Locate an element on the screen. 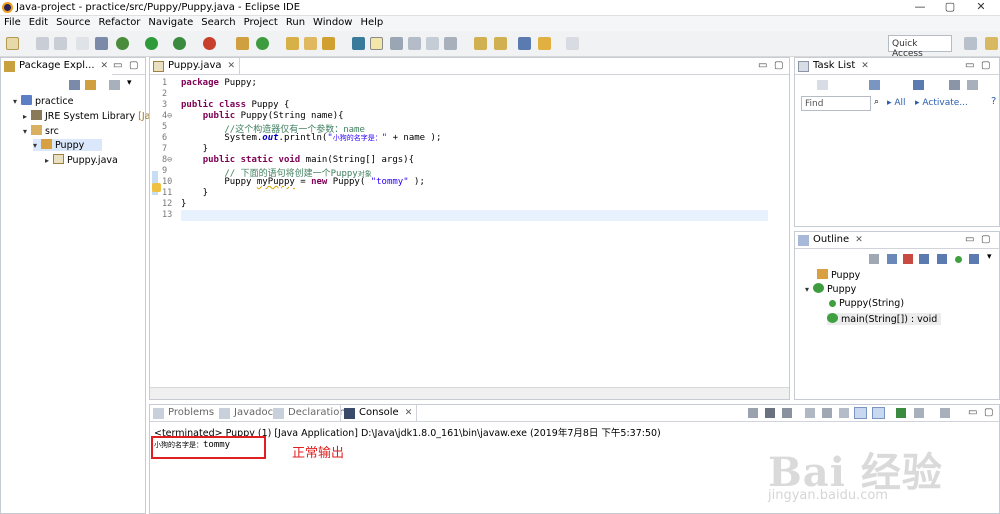 The width and height of the screenshot is (1000, 514). sort-icon is located at coordinates (874, 259).